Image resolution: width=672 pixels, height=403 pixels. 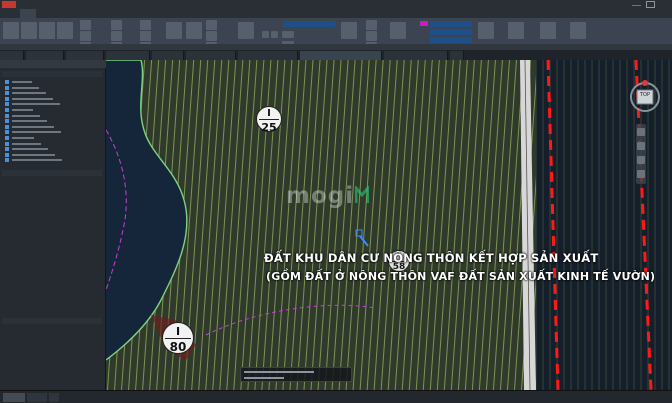 What do you see at coordinates (548, 30) in the screenshot?
I see `paste-tool-icon` at bounding box center [548, 30].